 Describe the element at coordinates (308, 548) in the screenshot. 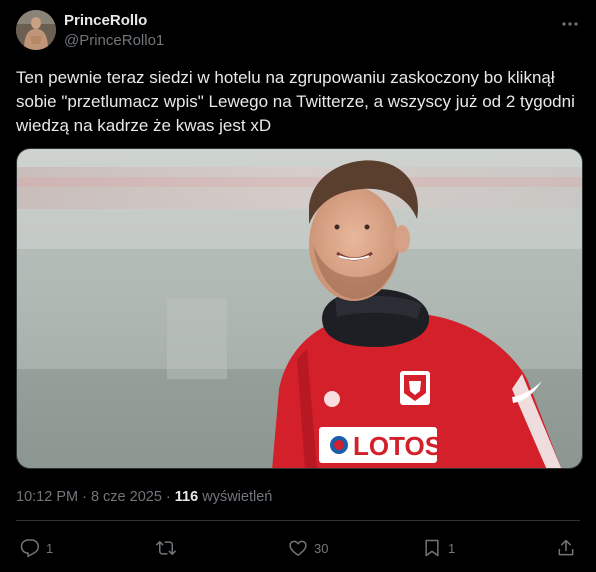

I see `like-button: 30` at that location.